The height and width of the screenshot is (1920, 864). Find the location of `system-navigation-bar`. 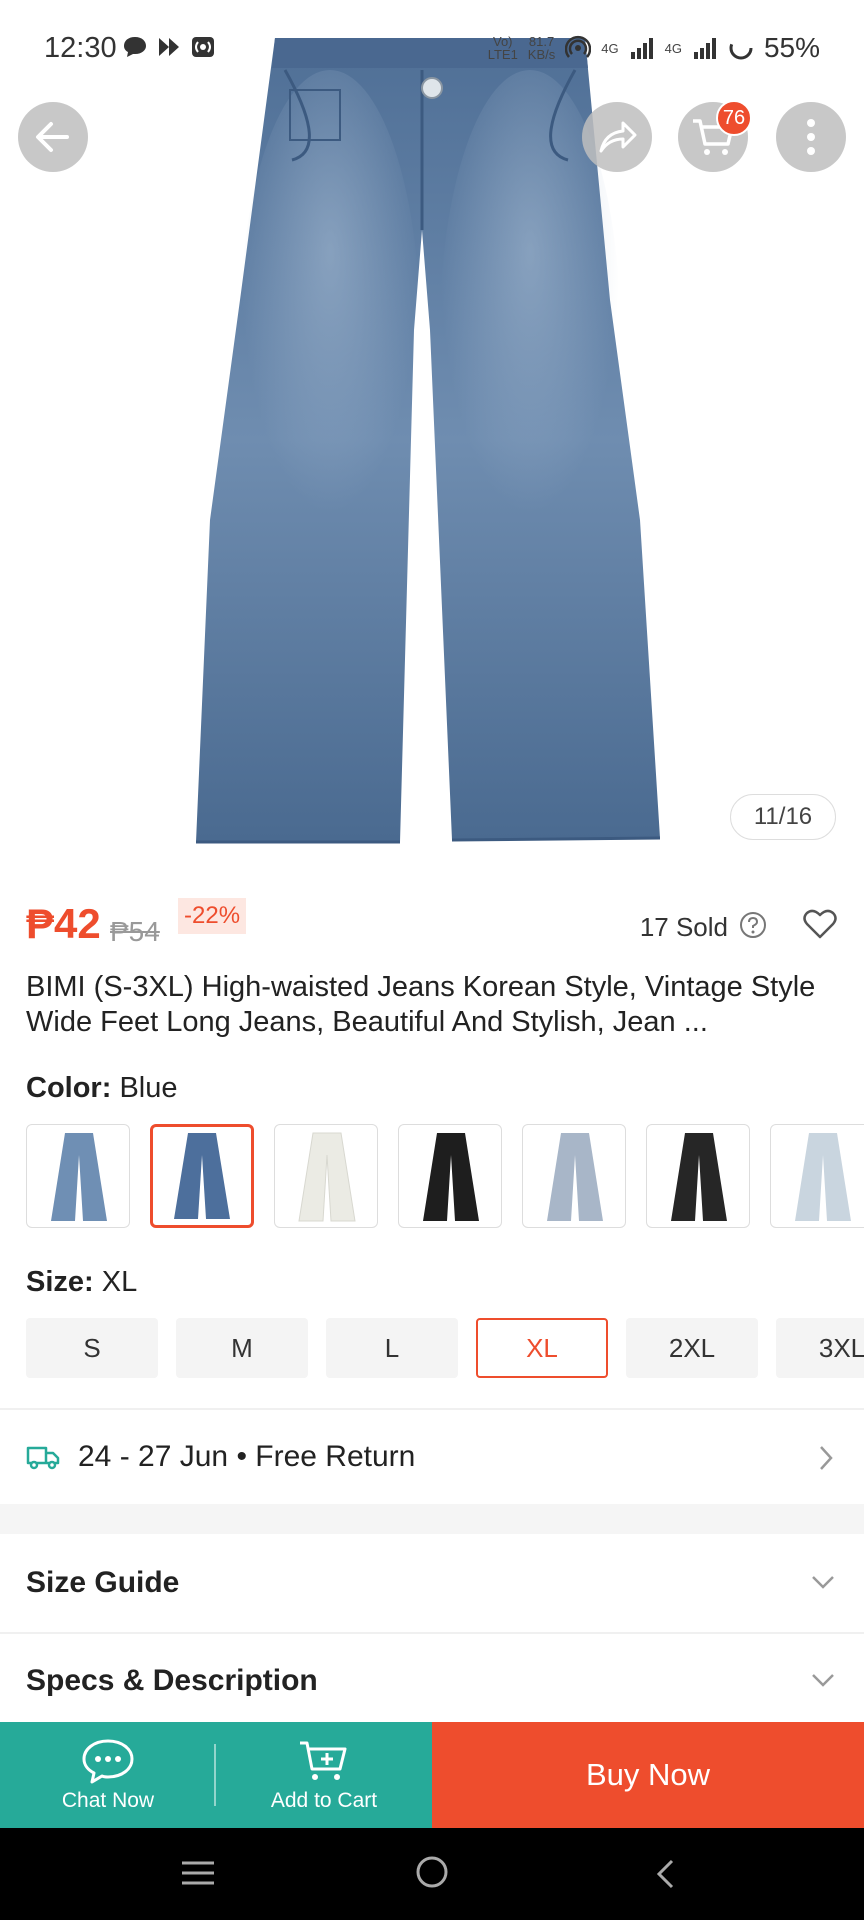

system-navigation-bar is located at coordinates (432, 1874).